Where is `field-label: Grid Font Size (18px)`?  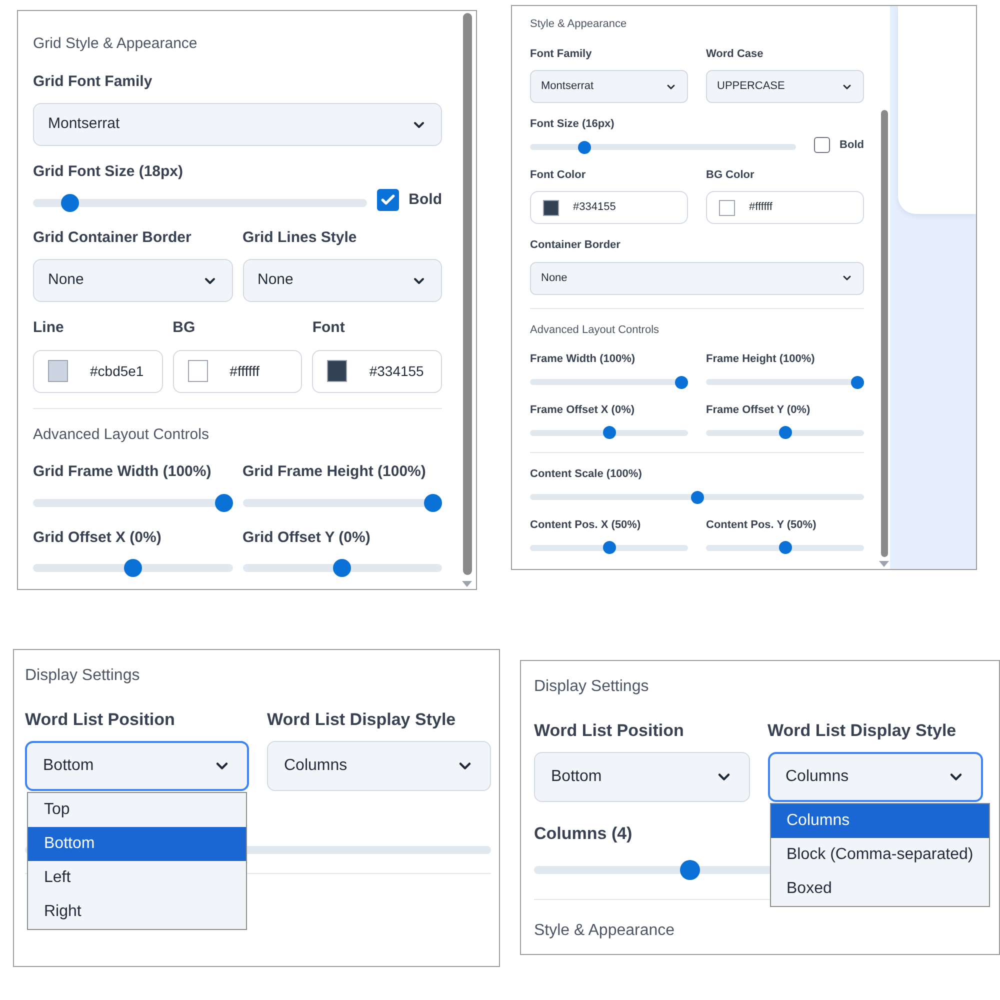
field-label: Grid Font Size (18px) is located at coordinates (108, 172).